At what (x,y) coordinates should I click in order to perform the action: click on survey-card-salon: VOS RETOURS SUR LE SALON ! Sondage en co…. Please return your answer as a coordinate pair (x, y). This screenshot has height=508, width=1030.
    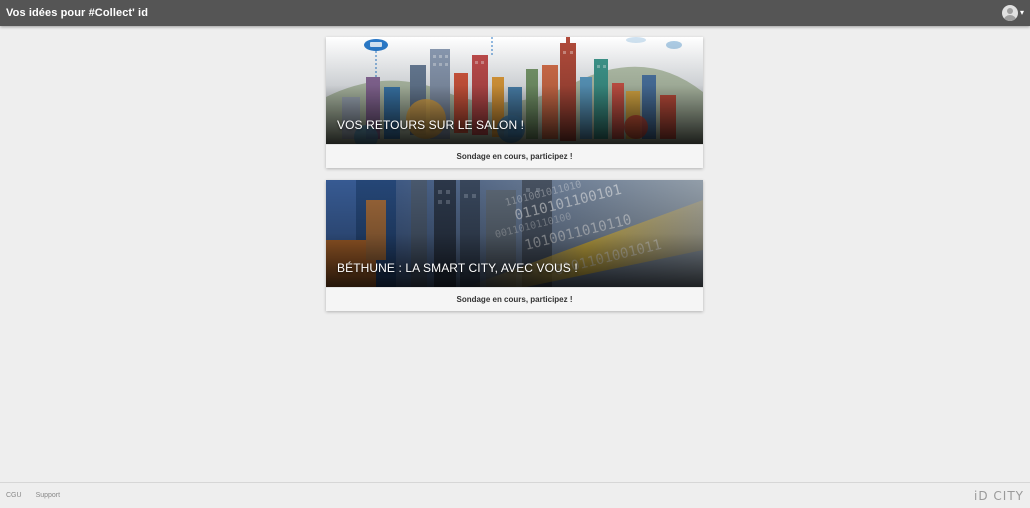
    Looking at the image, I should click on (514, 102).